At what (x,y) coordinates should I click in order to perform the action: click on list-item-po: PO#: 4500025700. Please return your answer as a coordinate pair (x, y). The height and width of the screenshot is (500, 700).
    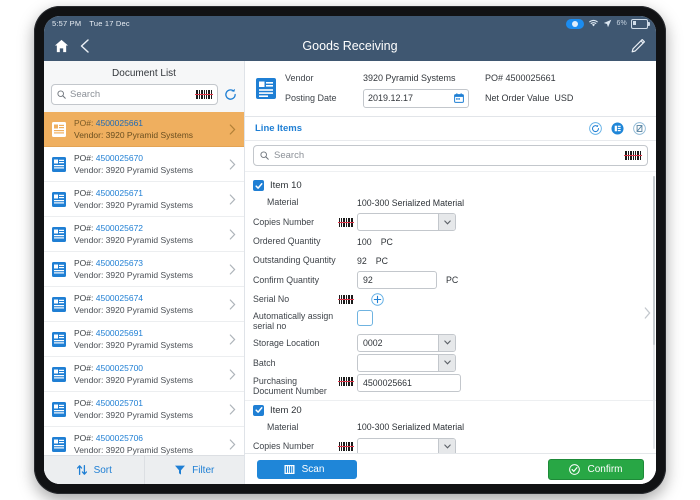
    Looking at the image, I should click on (109, 368).